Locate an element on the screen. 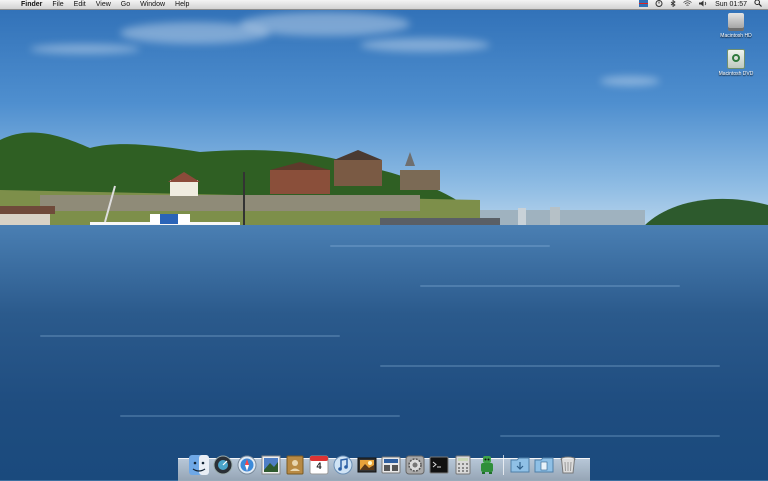 This screenshot has width=768, height=481. dock-separator is located at coordinates (503, 465).